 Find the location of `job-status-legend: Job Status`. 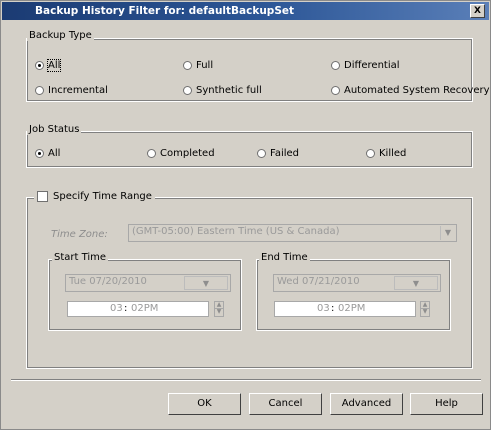

job-status-legend: Job Status is located at coordinates (54, 129).